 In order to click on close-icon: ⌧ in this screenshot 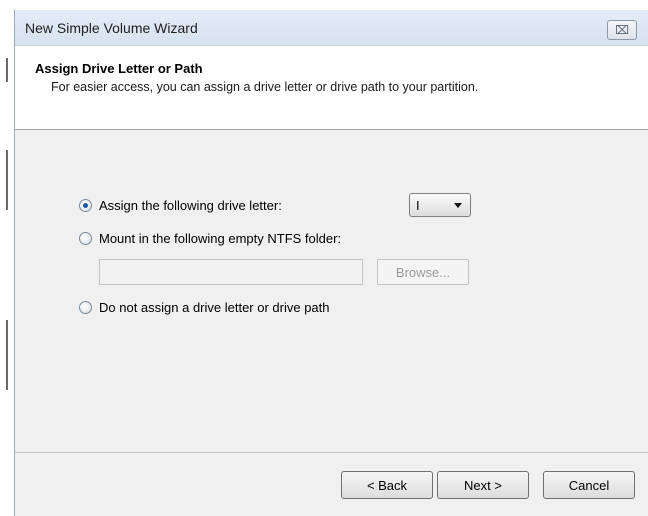, I will do `click(622, 30)`.